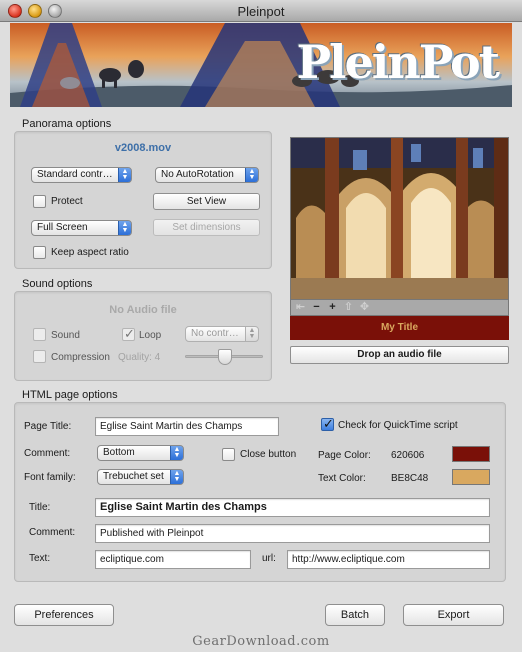 The image size is (522, 652). I want to click on text-color-swatch, so click(471, 477).